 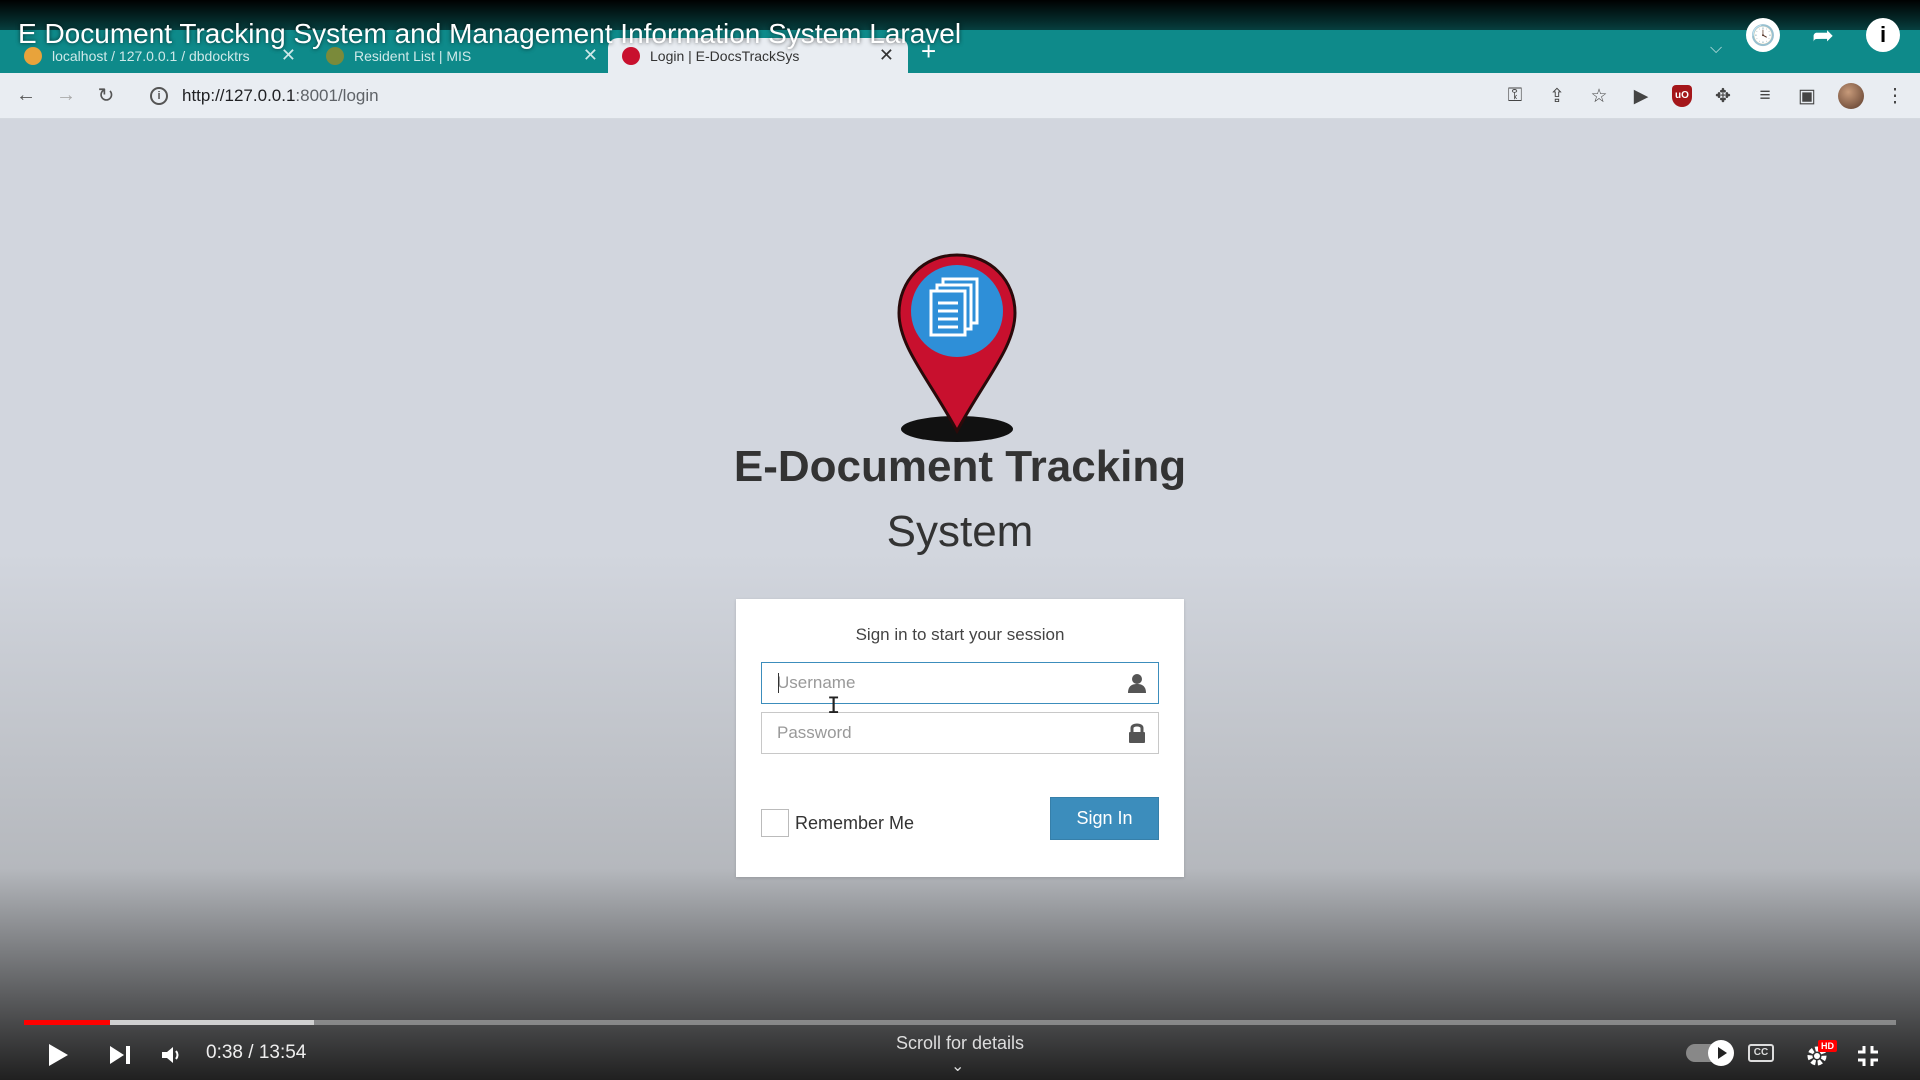 What do you see at coordinates (960, 1022) in the screenshot?
I see `video-progress-bar` at bounding box center [960, 1022].